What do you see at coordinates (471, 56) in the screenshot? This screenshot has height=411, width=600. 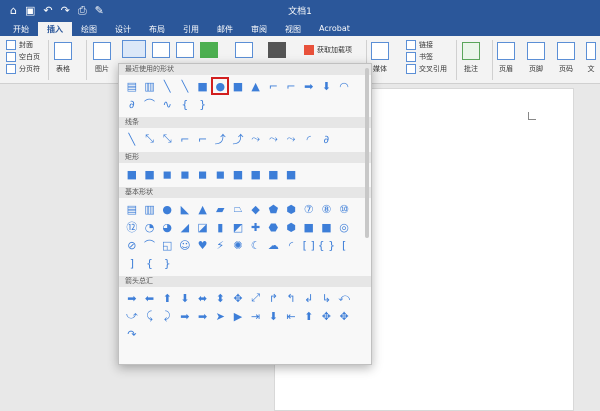 I see `comment-button: 批注` at bounding box center [471, 56].